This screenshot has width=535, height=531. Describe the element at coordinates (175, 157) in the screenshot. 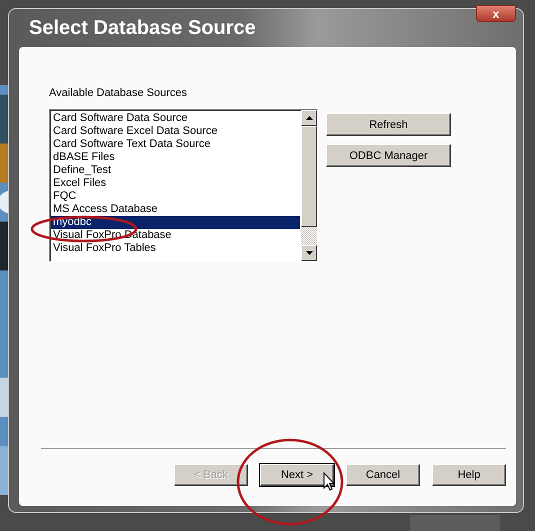

I see `list-item: dBASE Files` at that location.